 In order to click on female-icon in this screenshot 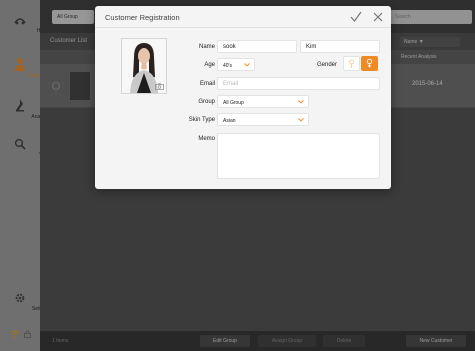, I will do `click(369, 63)`.